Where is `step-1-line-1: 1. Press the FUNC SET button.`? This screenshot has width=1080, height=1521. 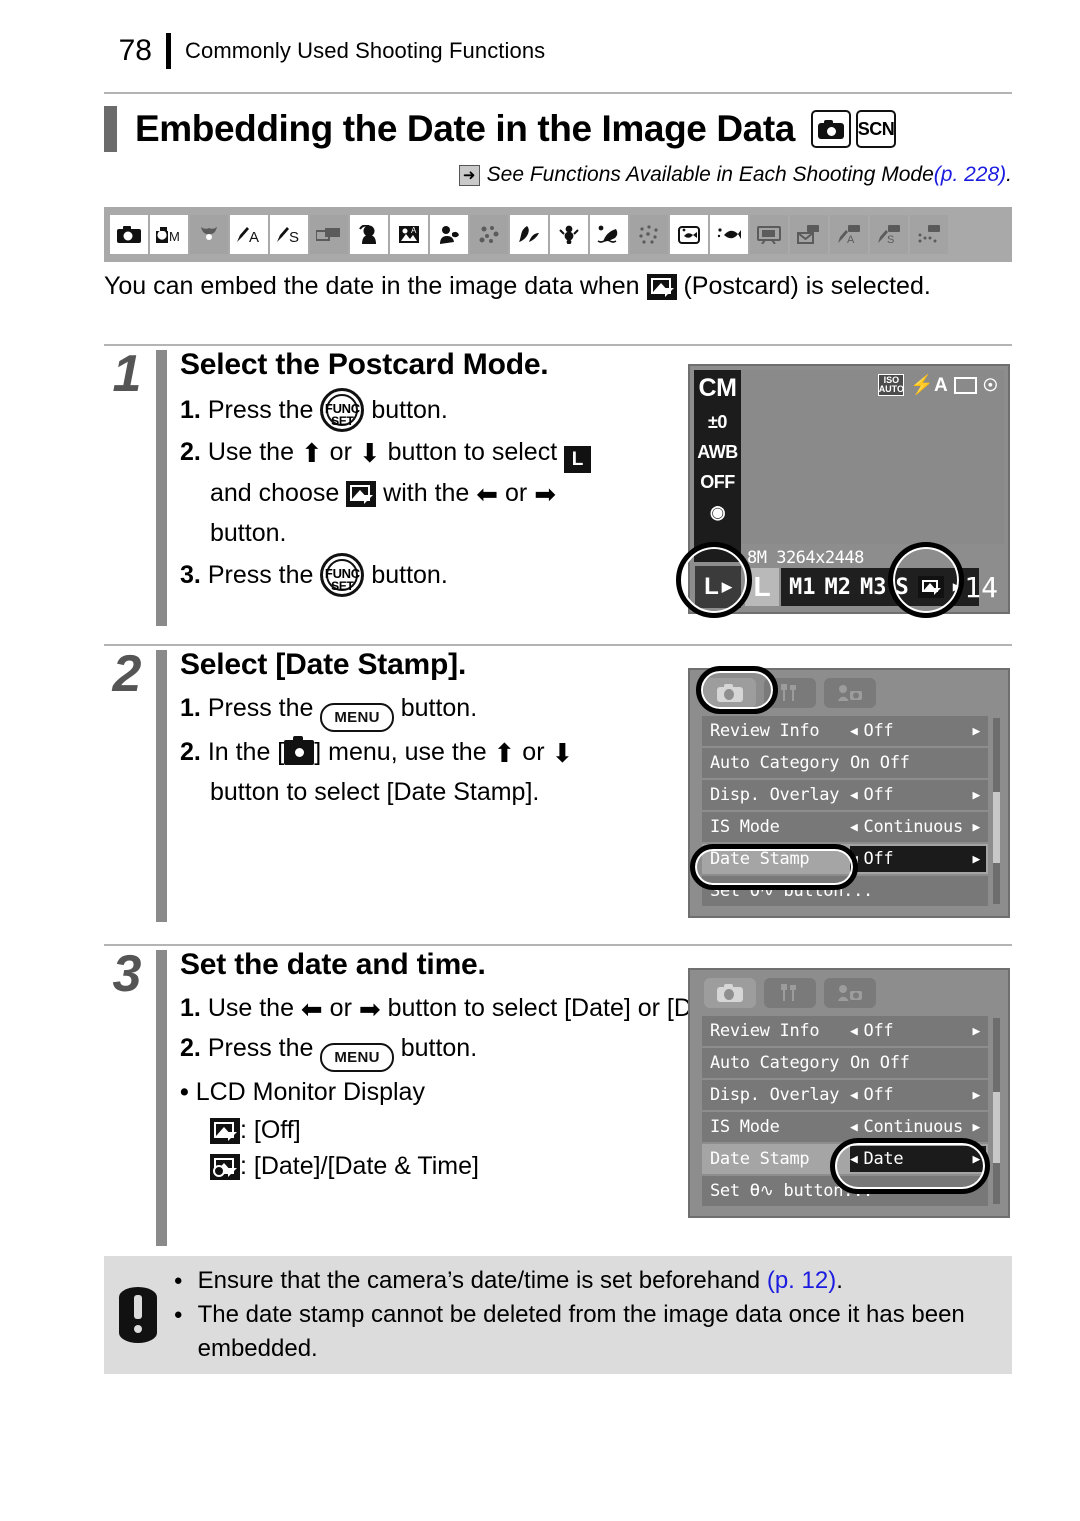
step-1-line-1: 1. Press the FUNC SET button. is located at coordinates (385, 410).